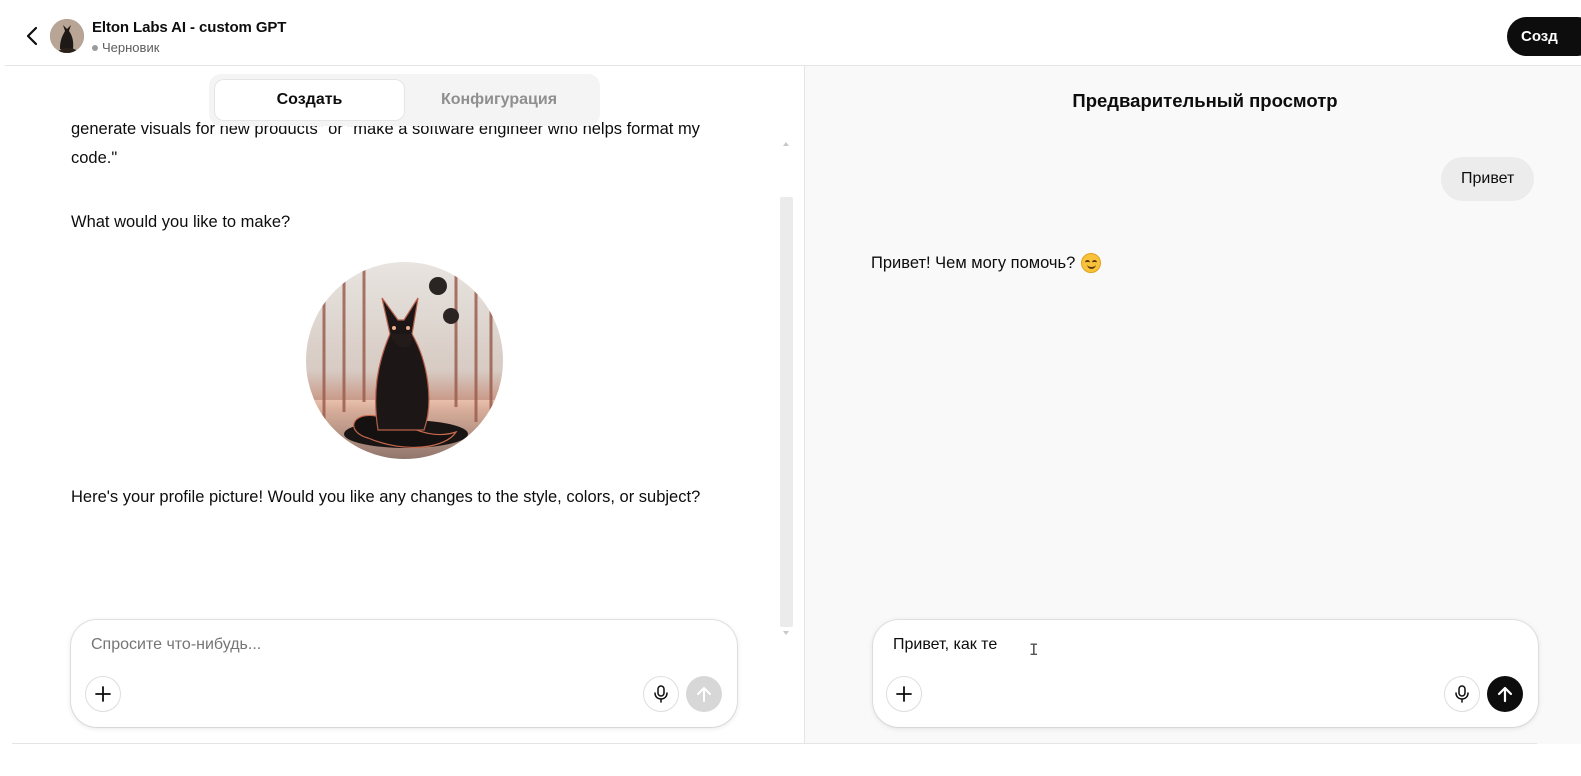 This screenshot has width=1581, height=776. I want to click on preview-message-input, so click(1193, 645).